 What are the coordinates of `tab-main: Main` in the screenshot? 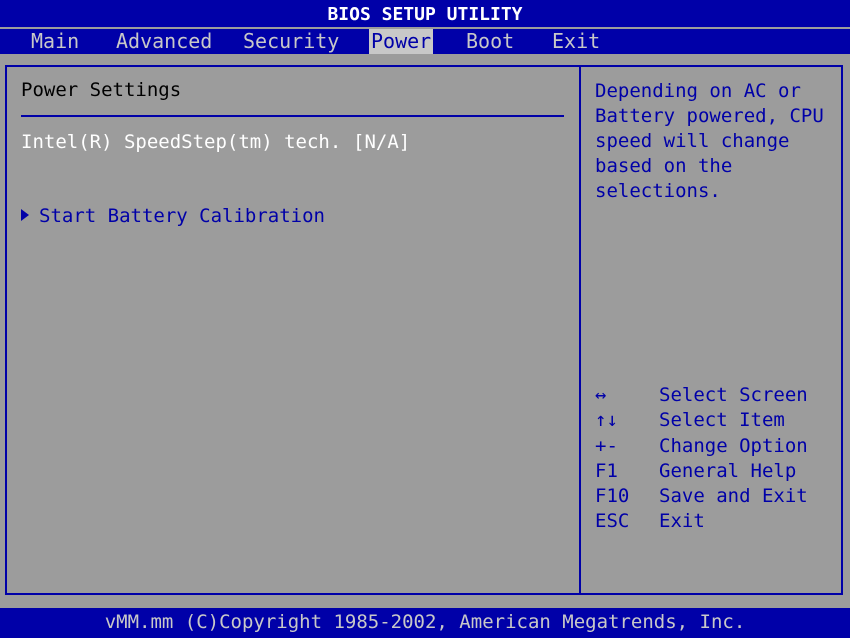 It's located at (55, 41).